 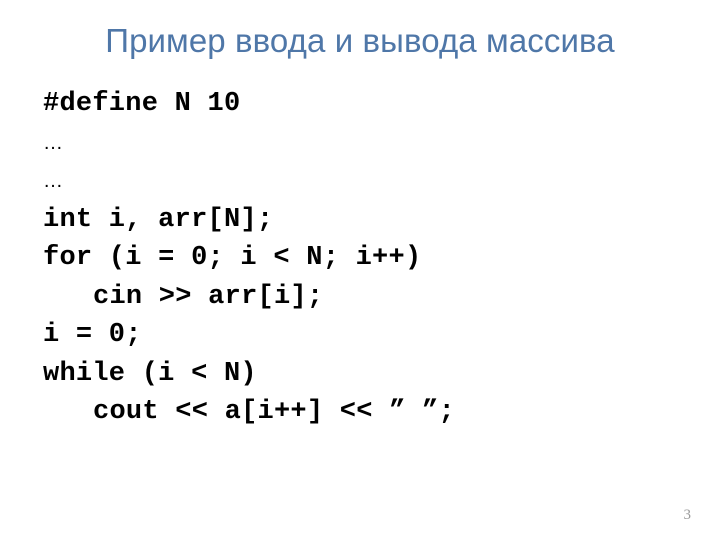 What do you see at coordinates (150, 373) in the screenshot?
I see `code-line: while (i < N)` at bounding box center [150, 373].